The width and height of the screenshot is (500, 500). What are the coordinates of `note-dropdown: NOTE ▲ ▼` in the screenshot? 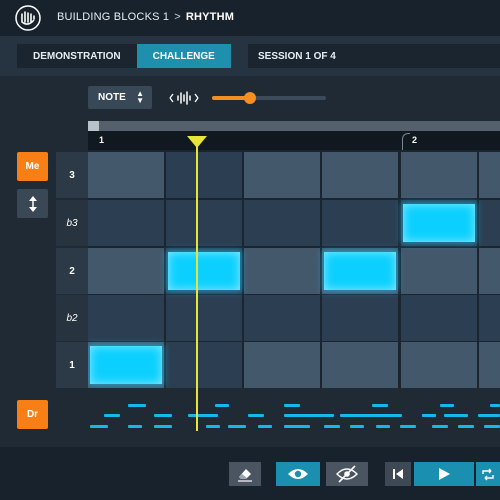 It's located at (120, 97).